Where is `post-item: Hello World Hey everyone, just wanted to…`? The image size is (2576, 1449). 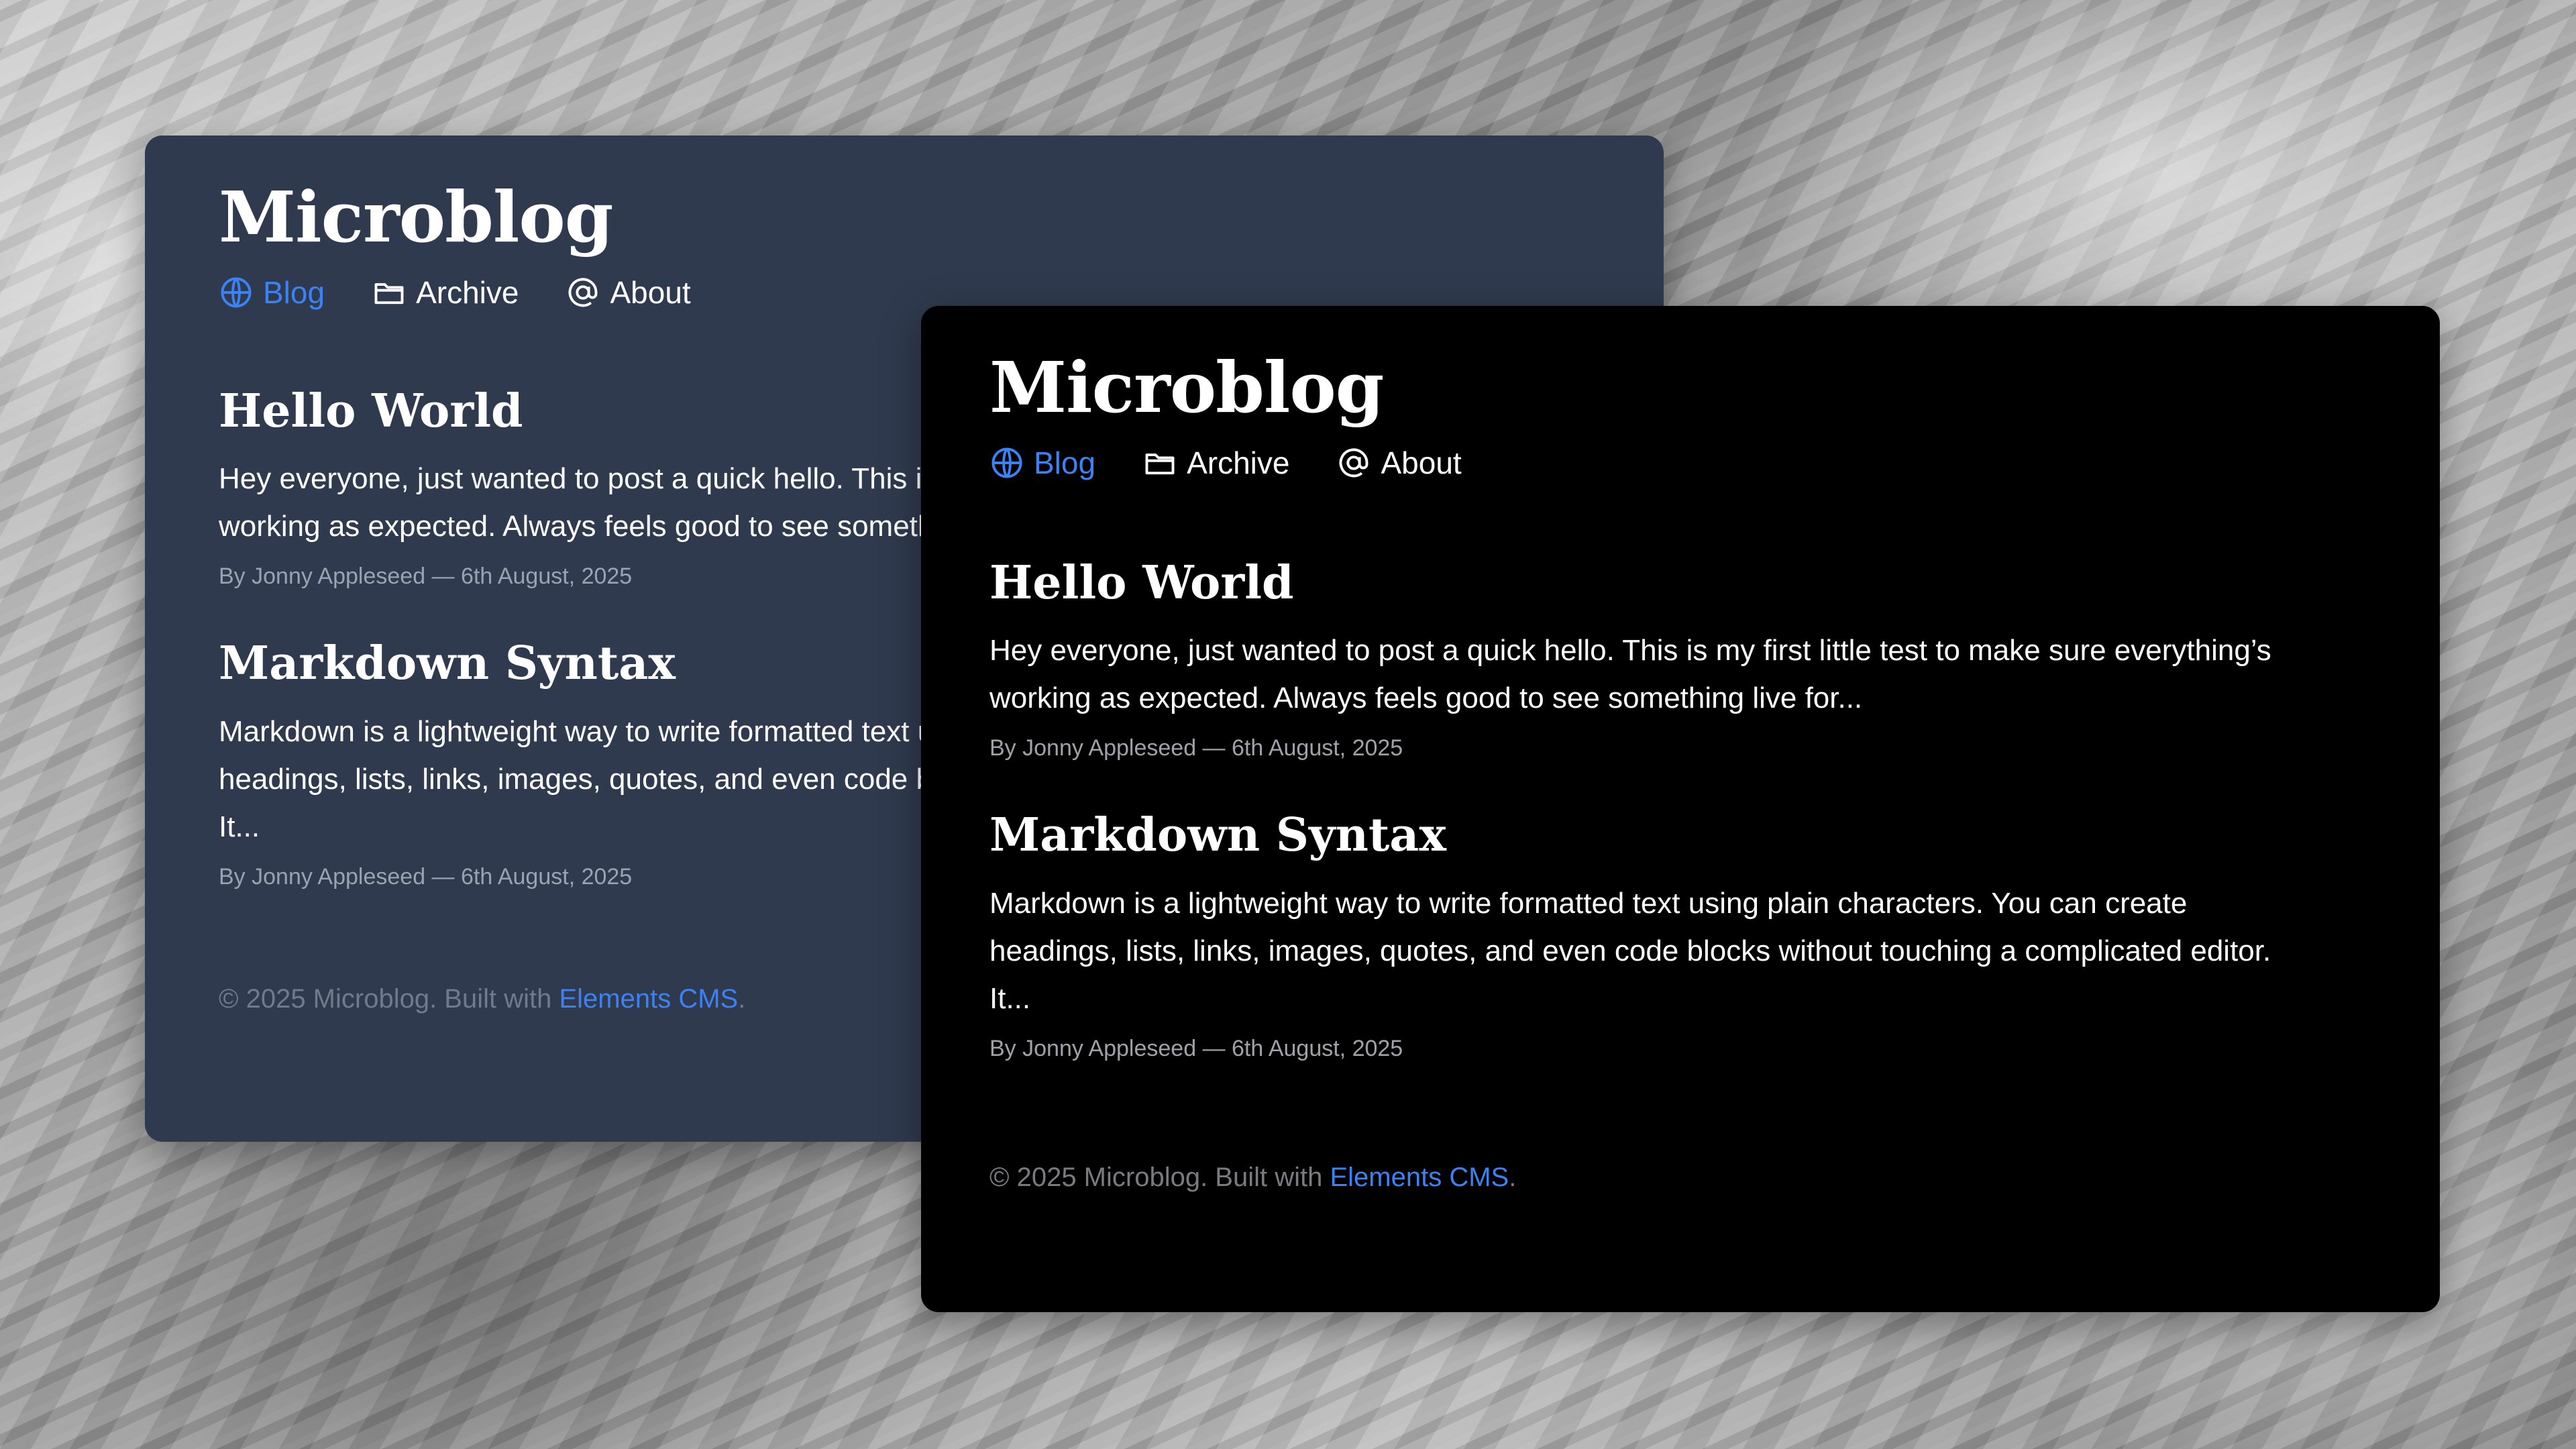
post-item: Hello World Hey everyone, just wanted to… is located at coordinates (1714, 659).